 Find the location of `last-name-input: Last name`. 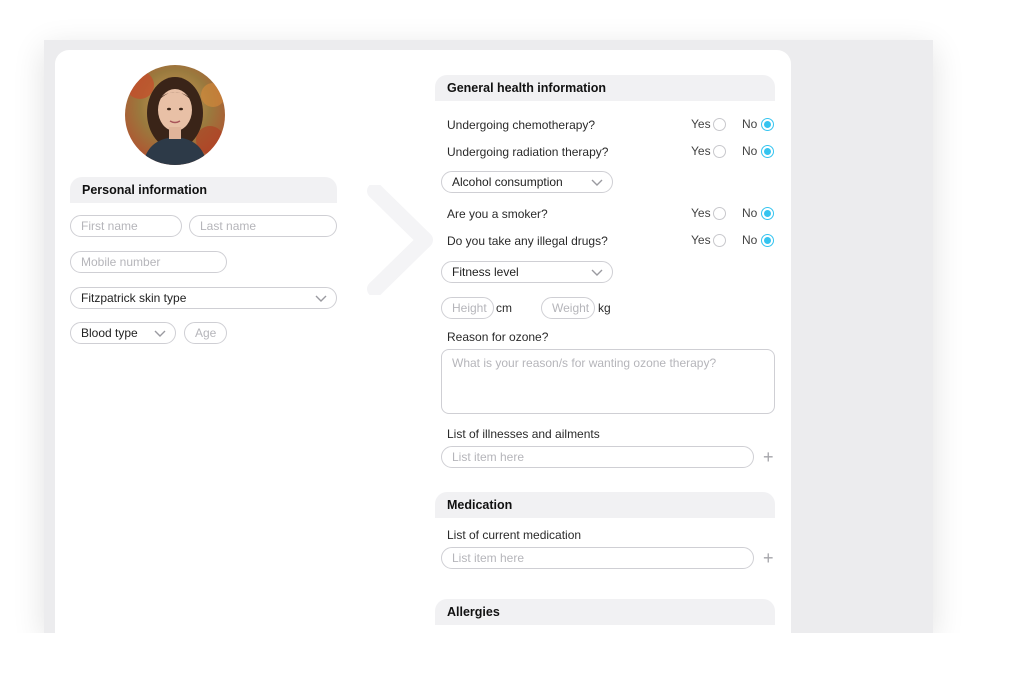

last-name-input: Last name is located at coordinates (263, 226).